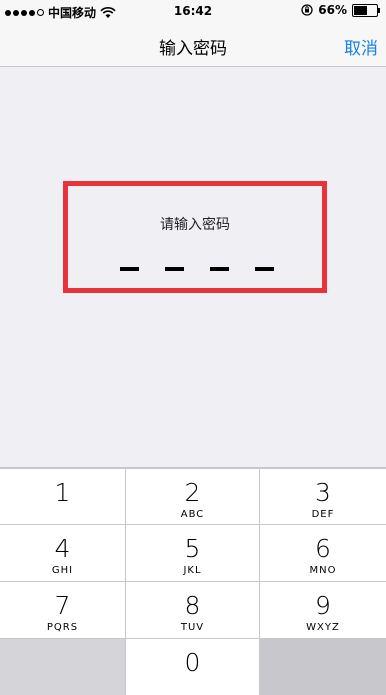 The image size is (386, 695). What do you see at coordinates (193, 49) in the screenshot?
I see `page-title: 输入密码` at bounding box center [193, 49].